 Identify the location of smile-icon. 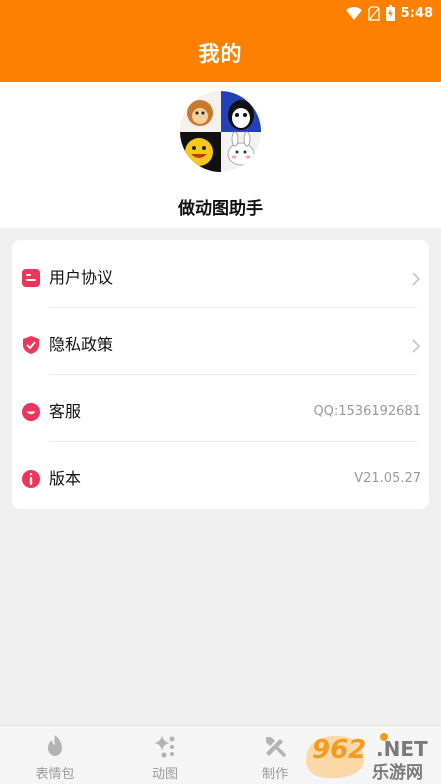
(31, 412).